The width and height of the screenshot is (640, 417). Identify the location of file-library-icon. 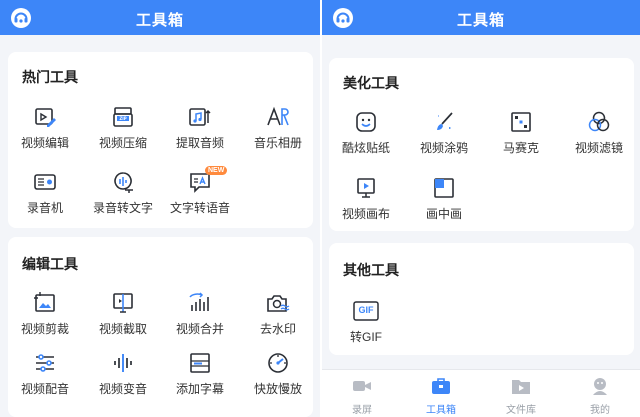
(521, 387).